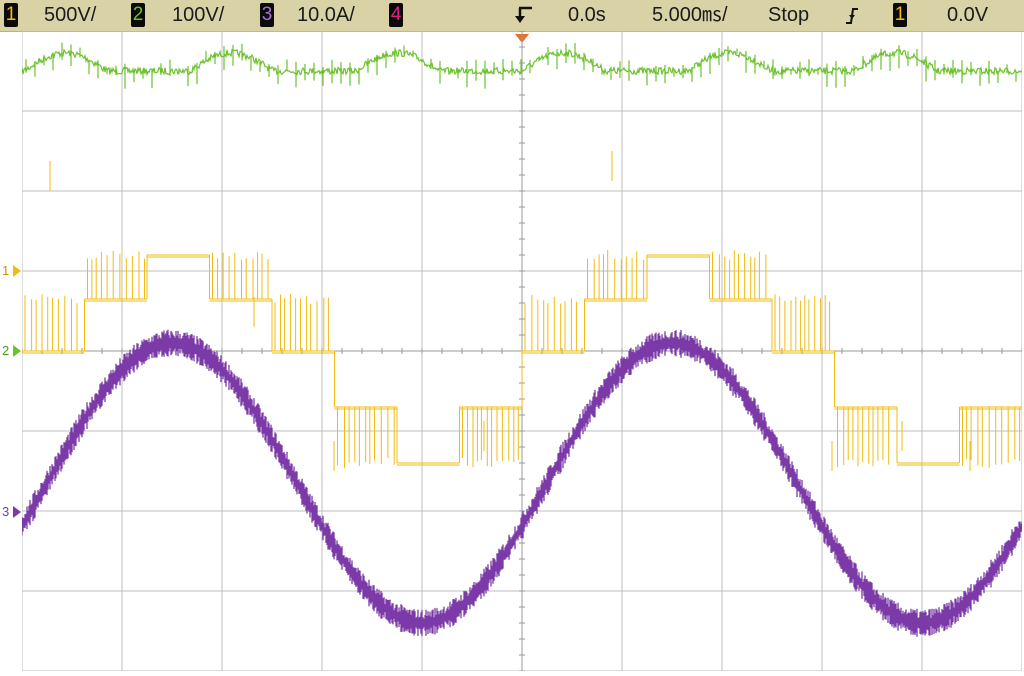 The image size is (1024, 676). What do you see at coordinates (6, 350) in the screenshot?
I see `ch2-ground-label: 2` at bounding box center [6, 350].